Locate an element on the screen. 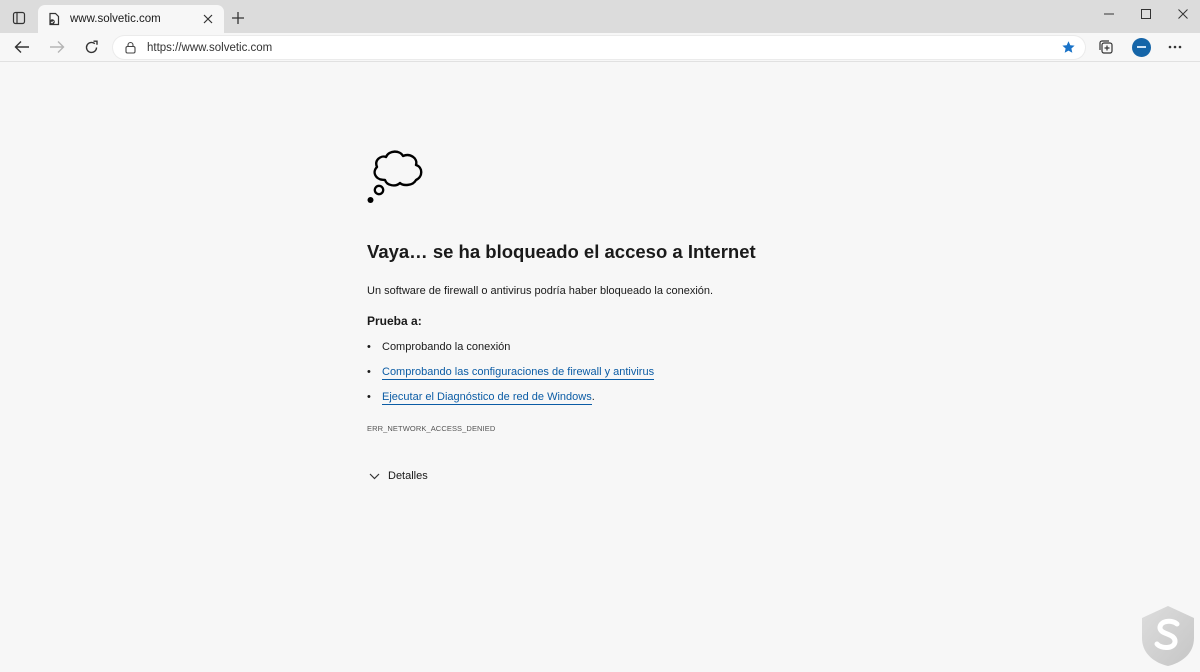  chevron-down-icon is located at coordinates (374, 476).